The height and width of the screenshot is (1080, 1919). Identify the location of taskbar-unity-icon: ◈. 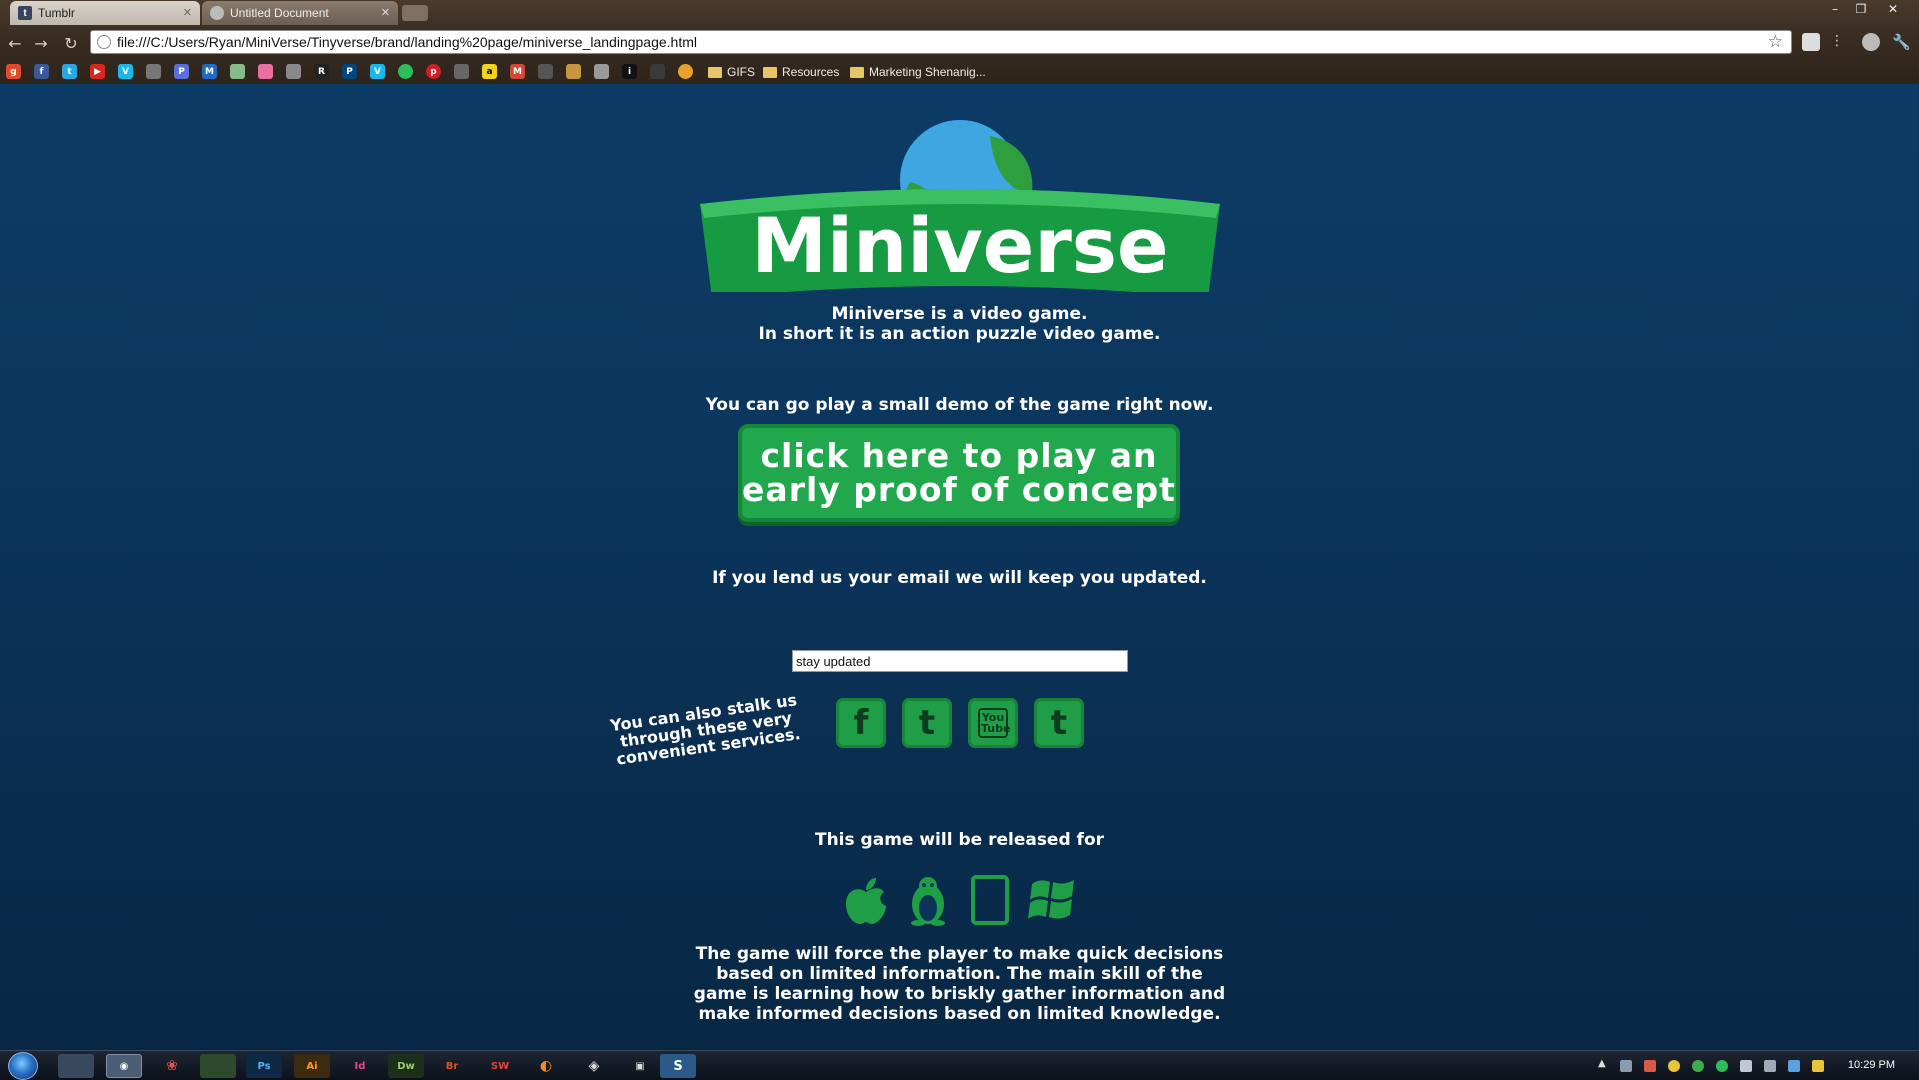
(594, 1066).